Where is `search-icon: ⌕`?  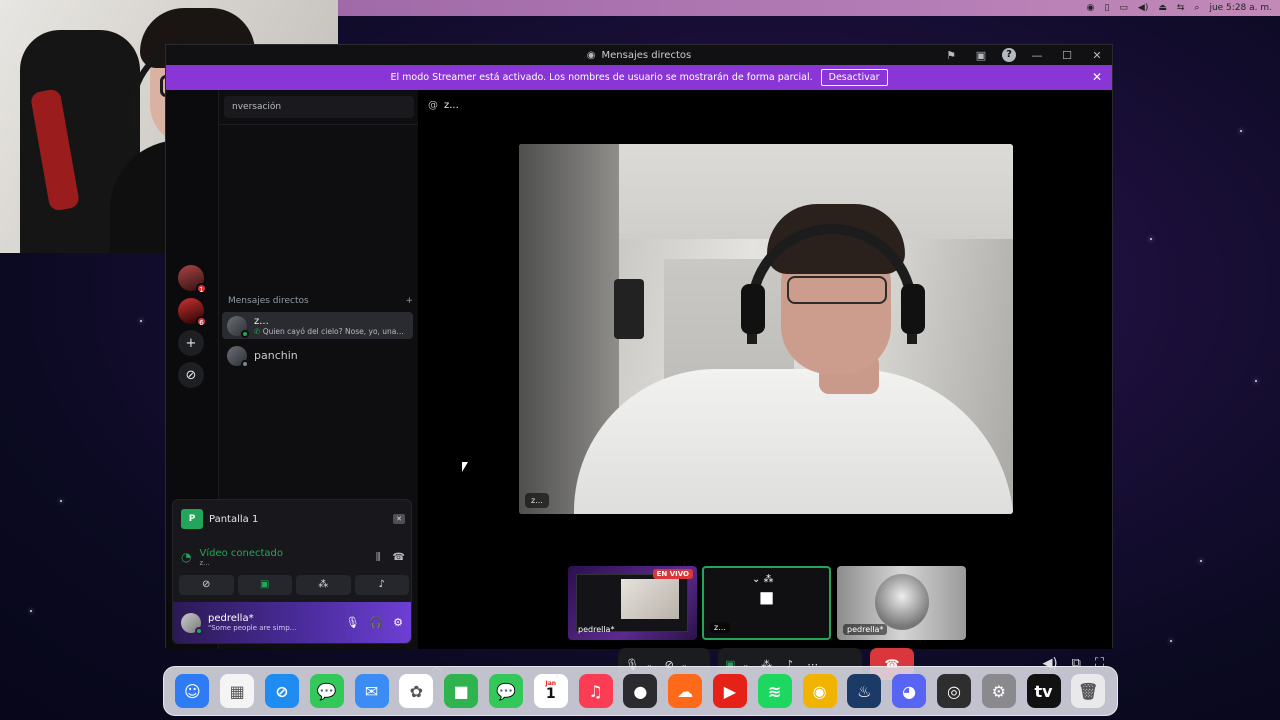
search-icon: ⌕ is located at coordinates (1196, 8).